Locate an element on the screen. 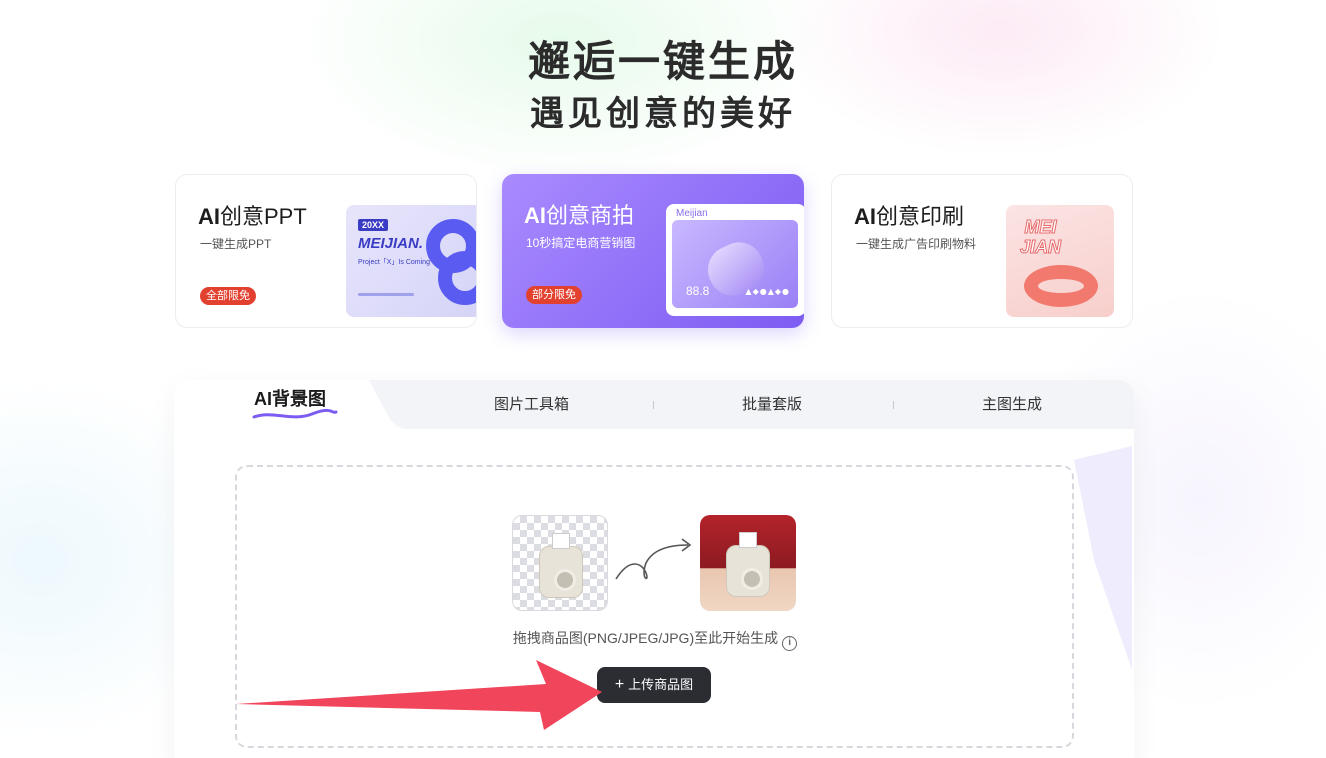 The image size is (1326, 758). thumb-product-bg: 88.8 ▲◆●▲◆● is located at coordinates (735, 264).